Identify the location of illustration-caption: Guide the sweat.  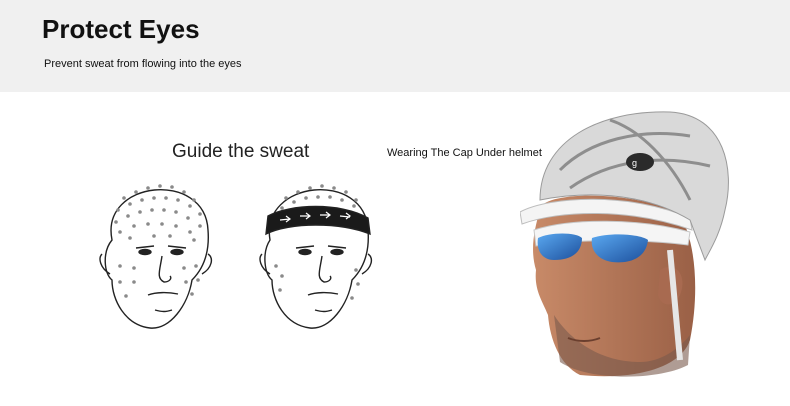
(241, 151).